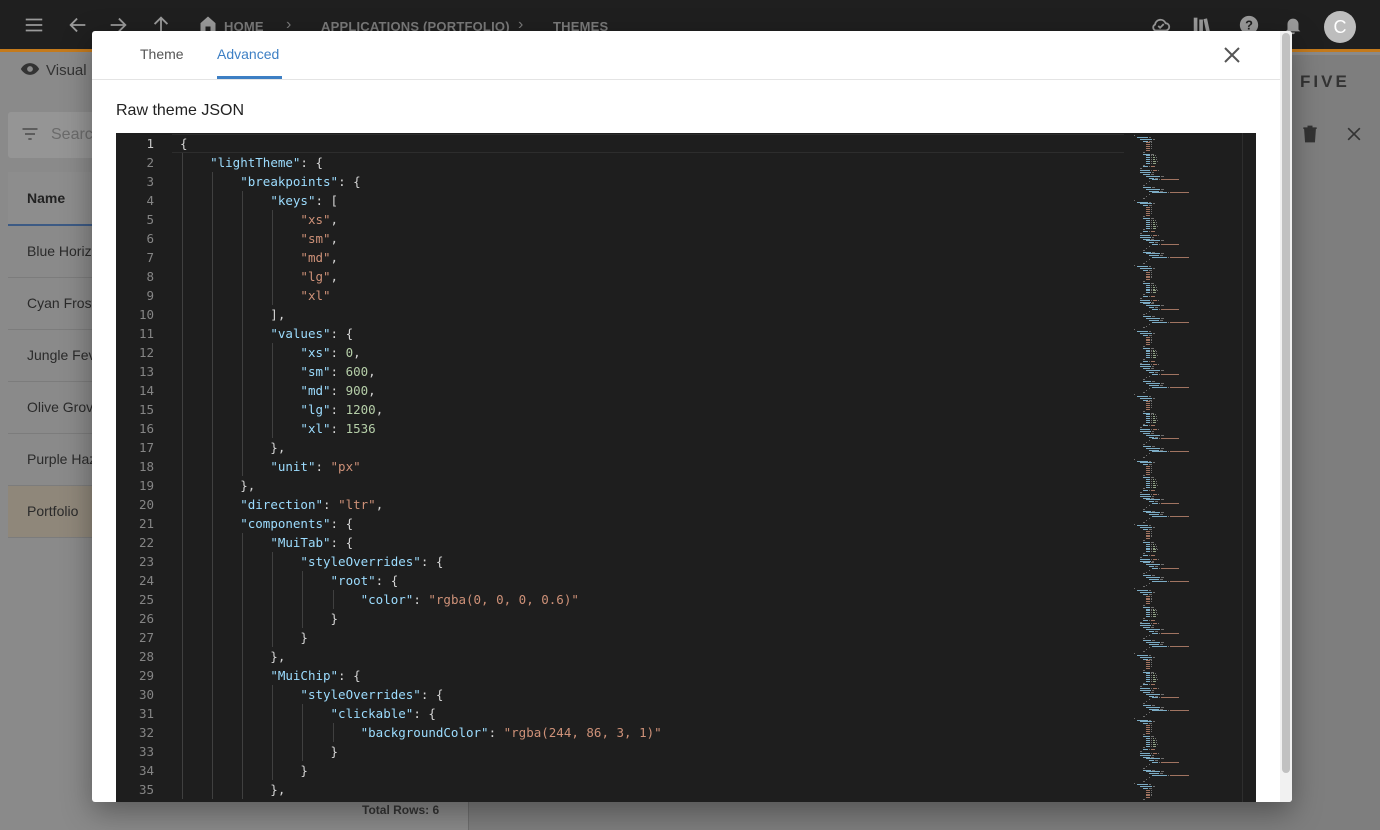 Image resolution: width=1380 pixels, height=830 pixels. I want to click on brand-logo: FIVE, so click(1325, 81).